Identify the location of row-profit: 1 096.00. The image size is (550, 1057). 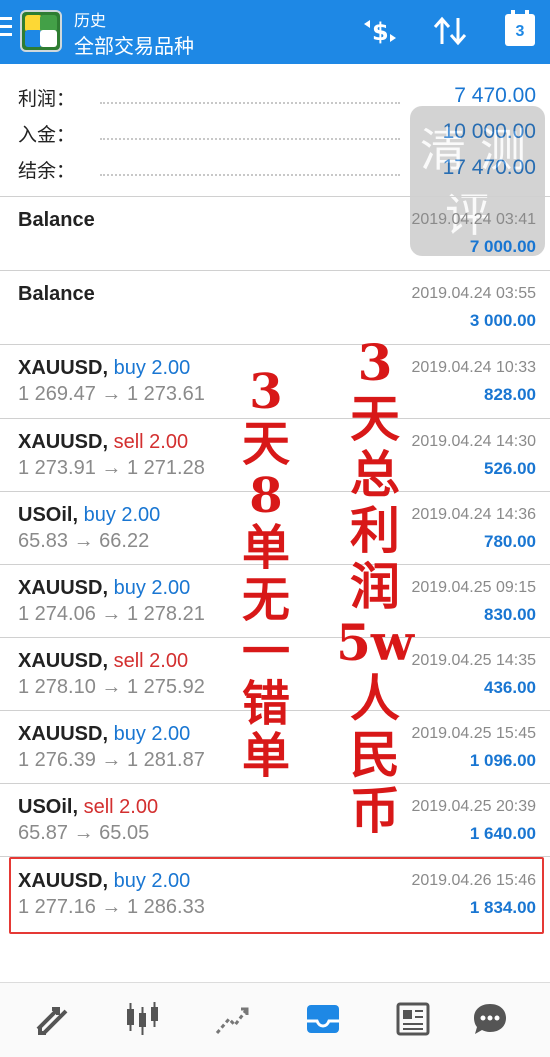
(502, 760).